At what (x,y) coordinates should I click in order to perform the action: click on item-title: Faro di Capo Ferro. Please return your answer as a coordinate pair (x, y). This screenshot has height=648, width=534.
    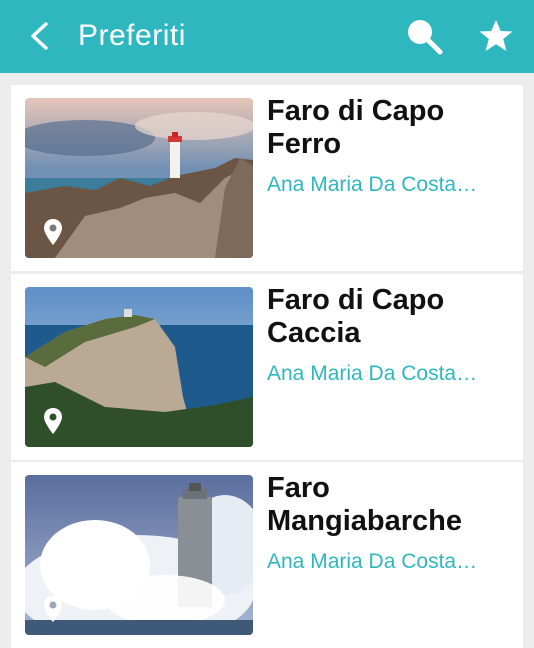
    Looking at the image, I should click on (356, 127).